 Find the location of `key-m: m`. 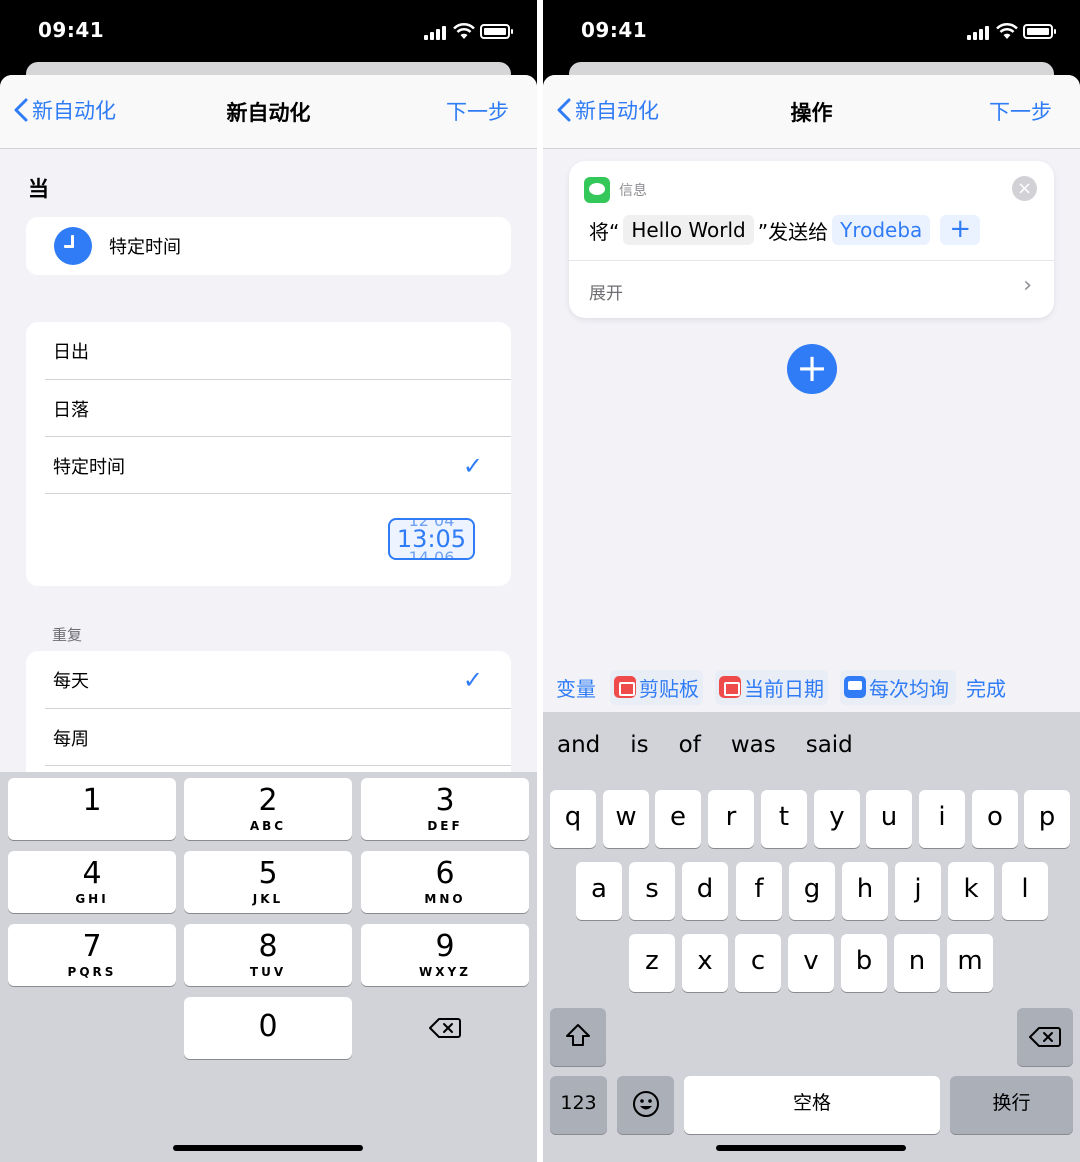

key-m: m is located at coordinates (970, 963).